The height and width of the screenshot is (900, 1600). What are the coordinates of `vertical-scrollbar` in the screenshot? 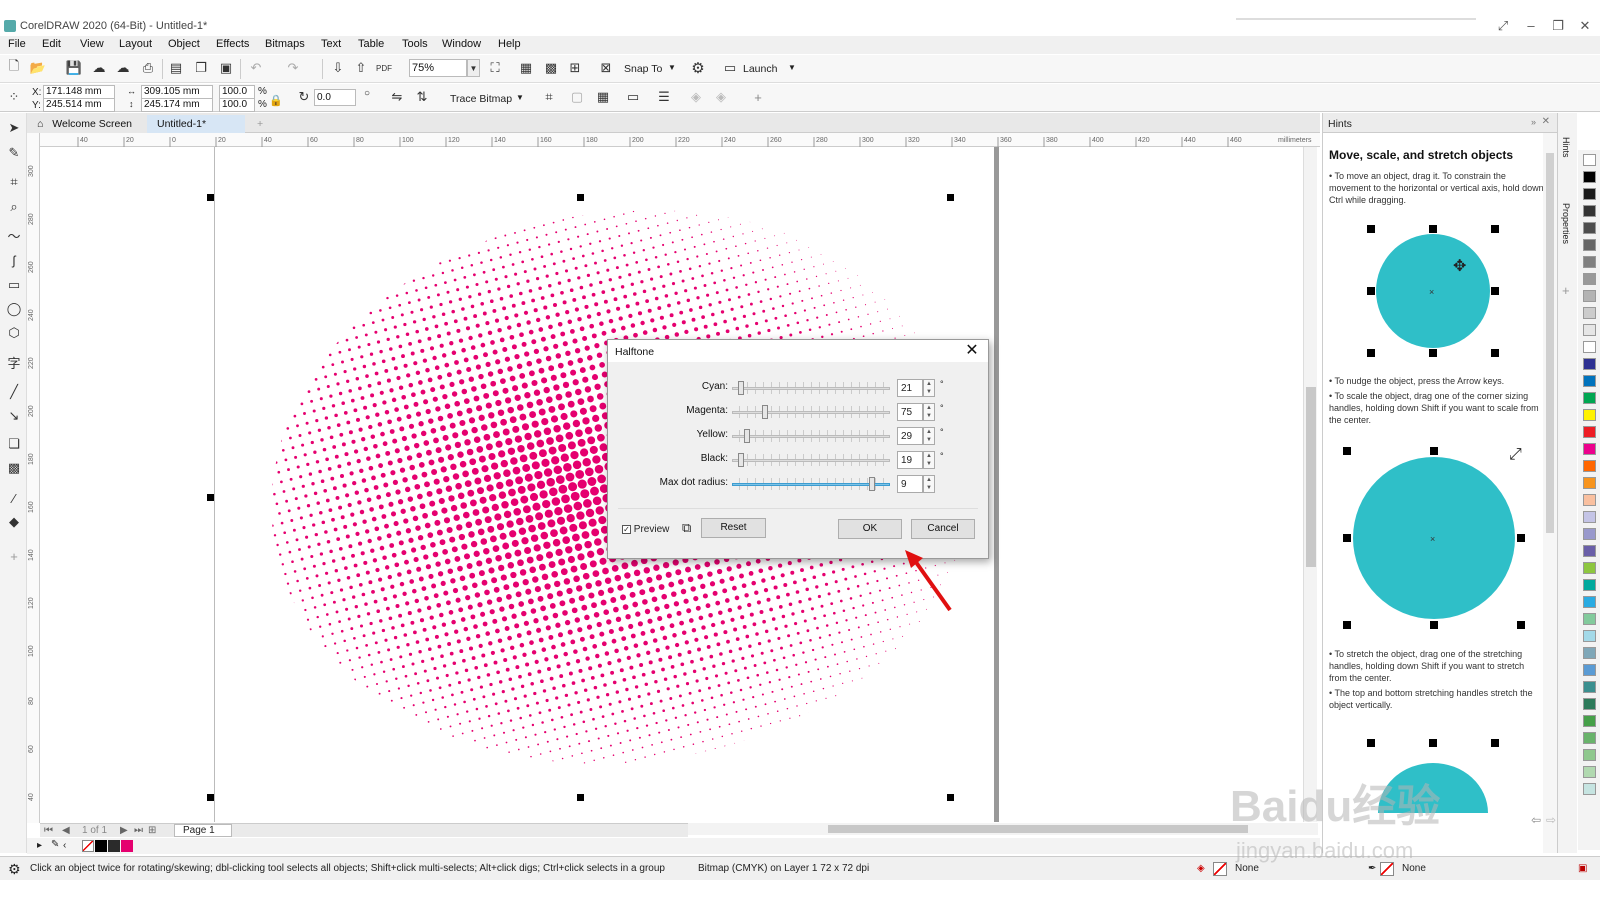 It's located at (1310, 484).